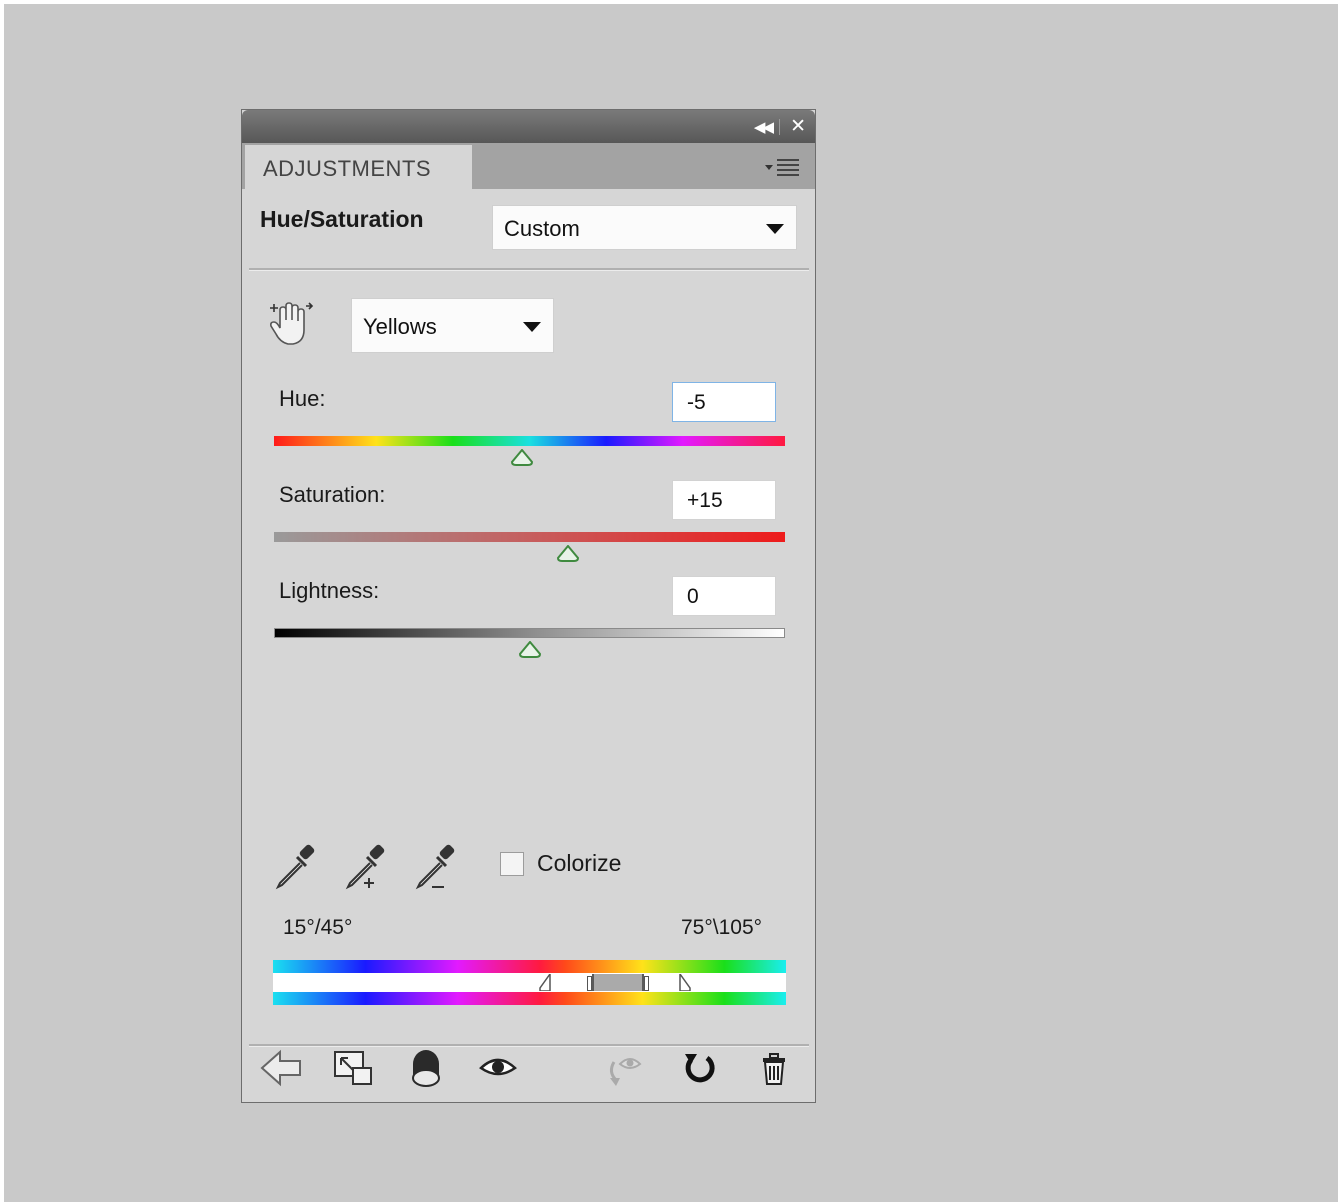 The width and height of the screenshot is (1338, 1202). What do you see at coordinates (625, 1068) in the screenshot?
I see `view-previous-state-icon` at bounding box center [625, 1068].